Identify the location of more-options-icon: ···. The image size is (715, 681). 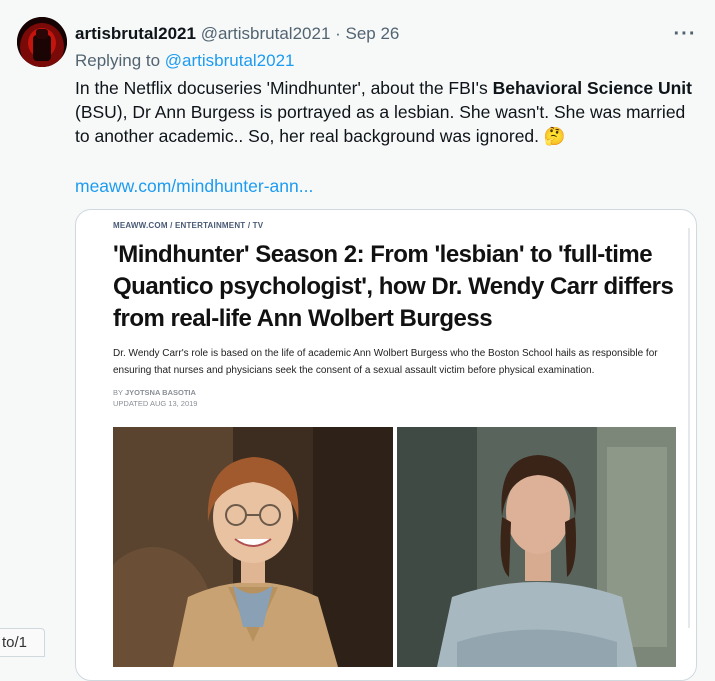
(685, 34).